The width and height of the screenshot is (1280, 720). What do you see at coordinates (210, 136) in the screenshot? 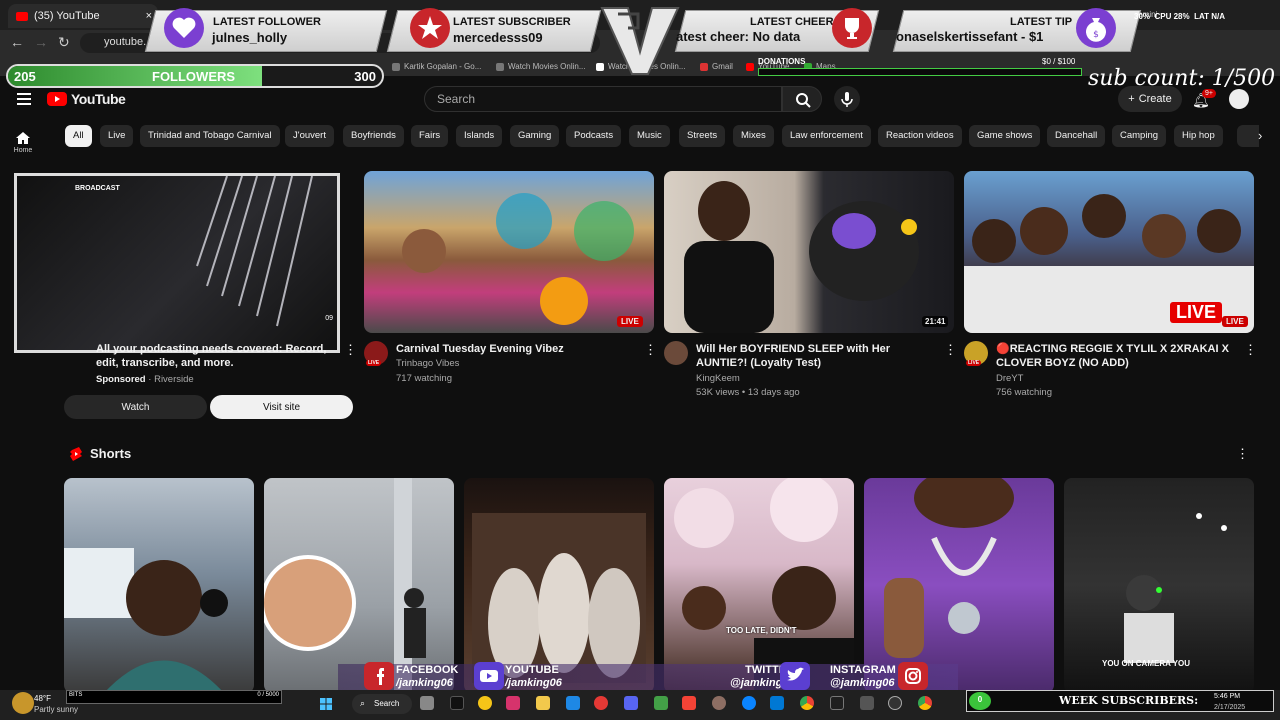
I see `chip-carnival: Trinidad and Tobago Carnival` at bounding box center [210, 136].